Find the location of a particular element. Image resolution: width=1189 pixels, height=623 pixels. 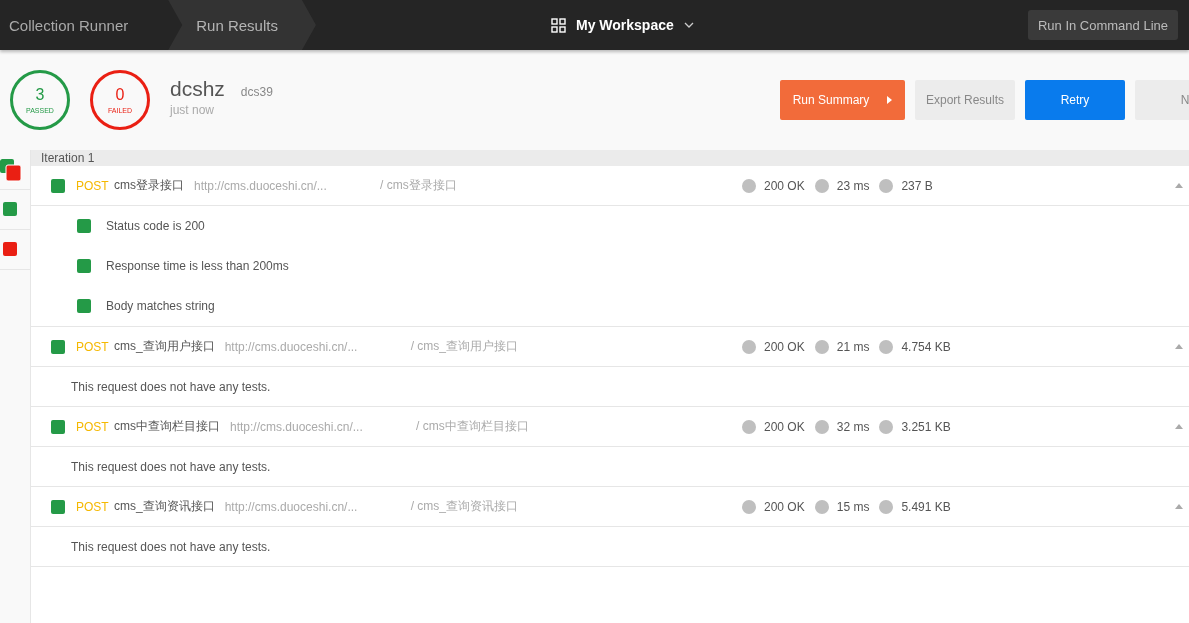

test-name: Body matches string is located at coordinates (160, 306).